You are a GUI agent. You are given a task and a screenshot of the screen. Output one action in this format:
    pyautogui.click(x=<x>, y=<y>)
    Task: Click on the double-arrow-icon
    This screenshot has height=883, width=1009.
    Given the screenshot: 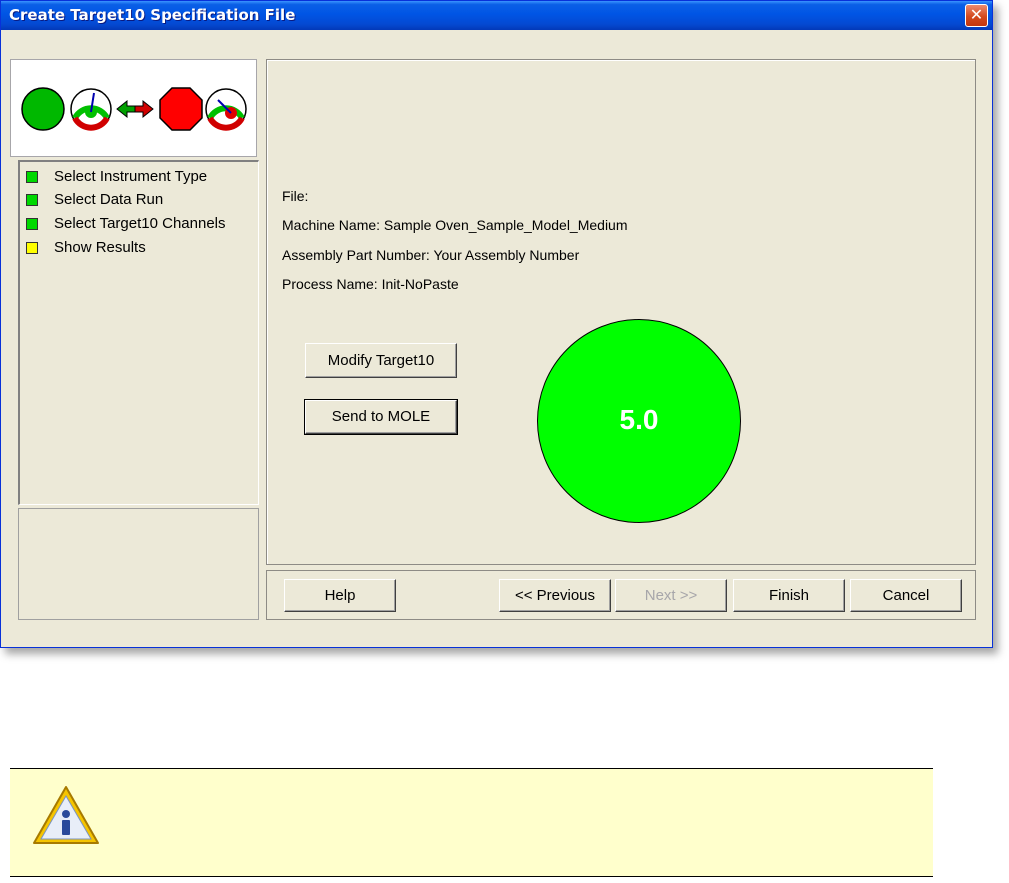 What is the action you would take?
    pyautogui.click(x=135, y=109)
    